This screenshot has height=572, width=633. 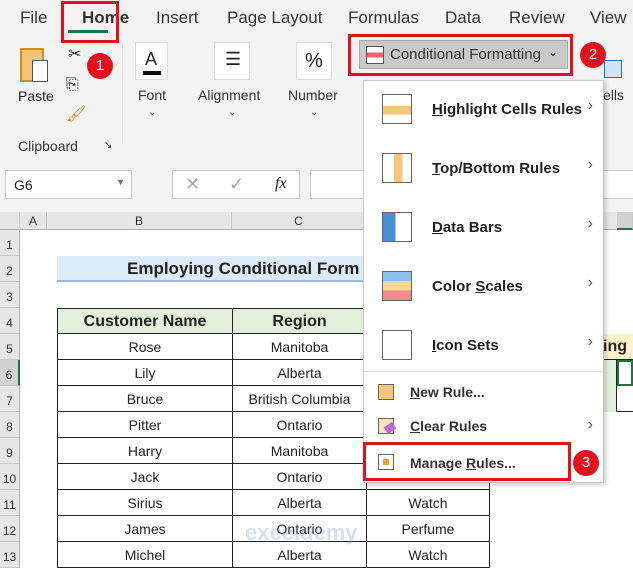 What do you see at coordinates (386, 392) in the screenshot?
I see `new-rule-icon` at bounding box center [386, 392].